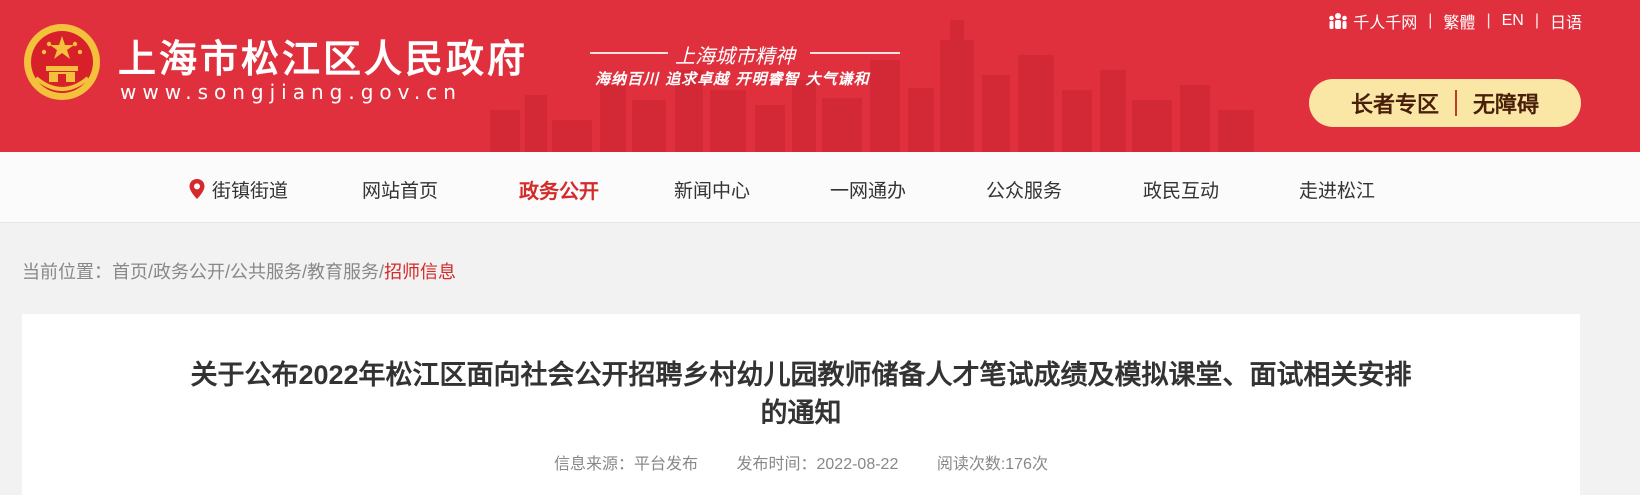 Image resolution: width=1640 pixels, height=495 pixels. What do you see at coordinates (626, 464) in the screenshot?
I see `article-source: 信息来源：平台发布` at bounding box center [626, 464].